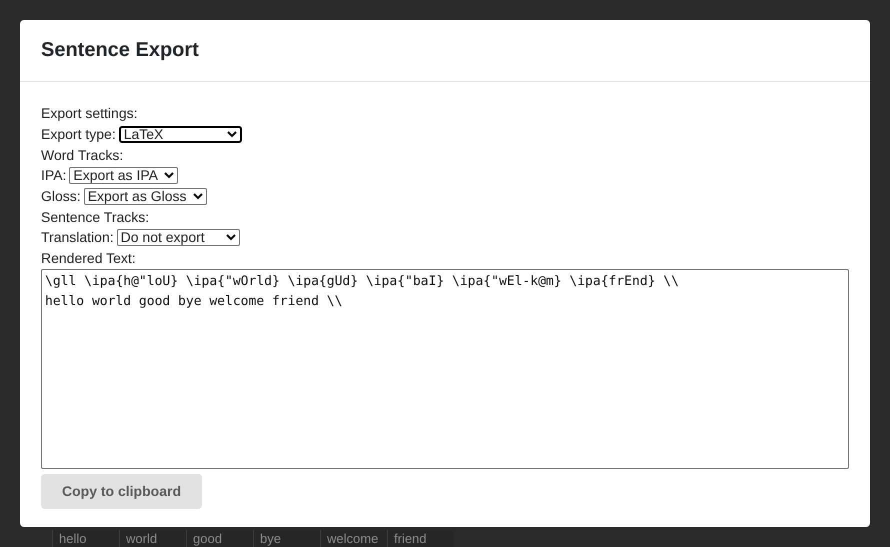  What do you see at coordinates (121, 491) in the screenshot?
I see `copy-button: Copy to clipboard` at bounding box center [121, 491].